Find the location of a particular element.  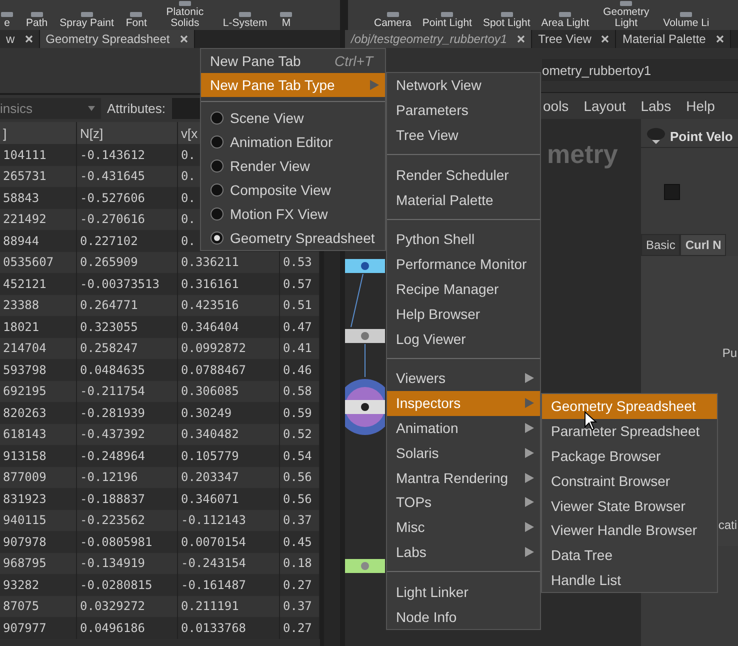

menu-item: Animation is located at coordinates (463, 428).